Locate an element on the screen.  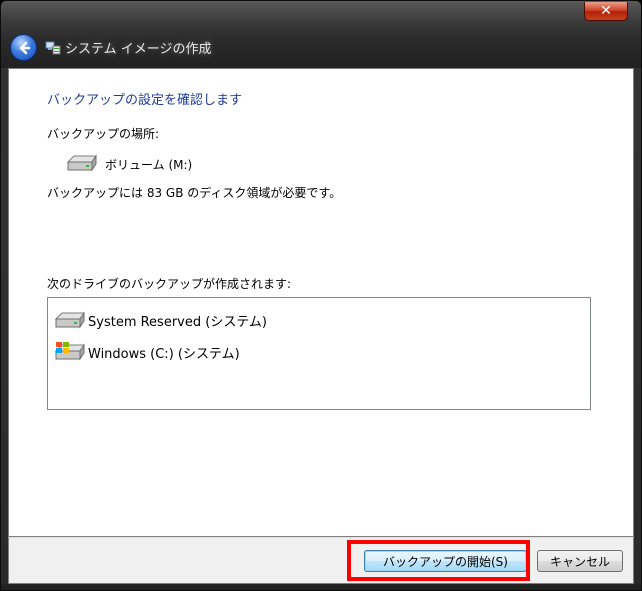
window-title: システム イメージの作成 is located at coordinates (138, 49).